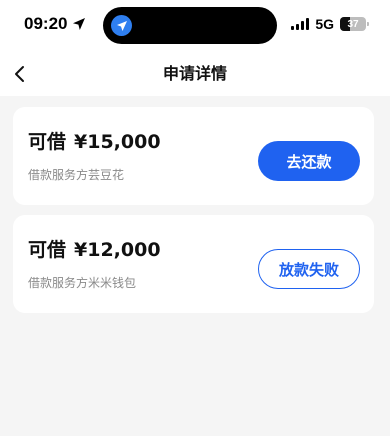 The image size is (390, 436). I want to click on battery-level: 37, so click(353, 24).